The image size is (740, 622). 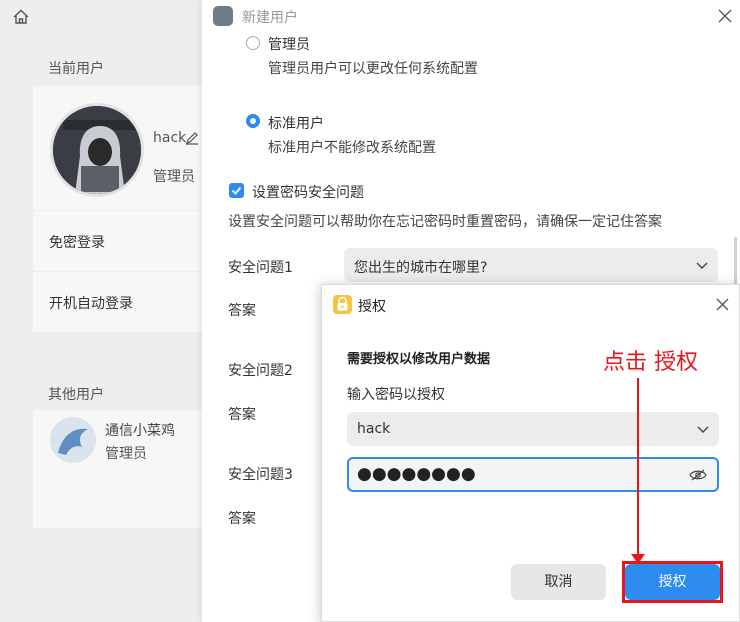 I want to click on padlock-icon, so click(x=342, y=303).